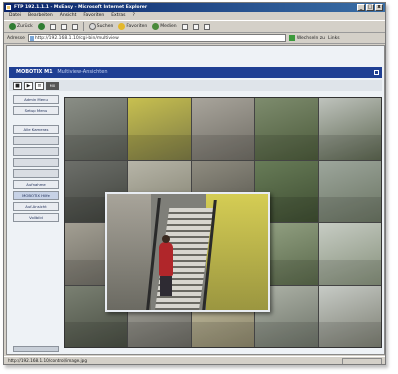 Image resolution: width=398 pixels, height=374 pixels. Describe the element at coordinates (376, 72) in the screenshot. I see `header-box-icon` at that location.